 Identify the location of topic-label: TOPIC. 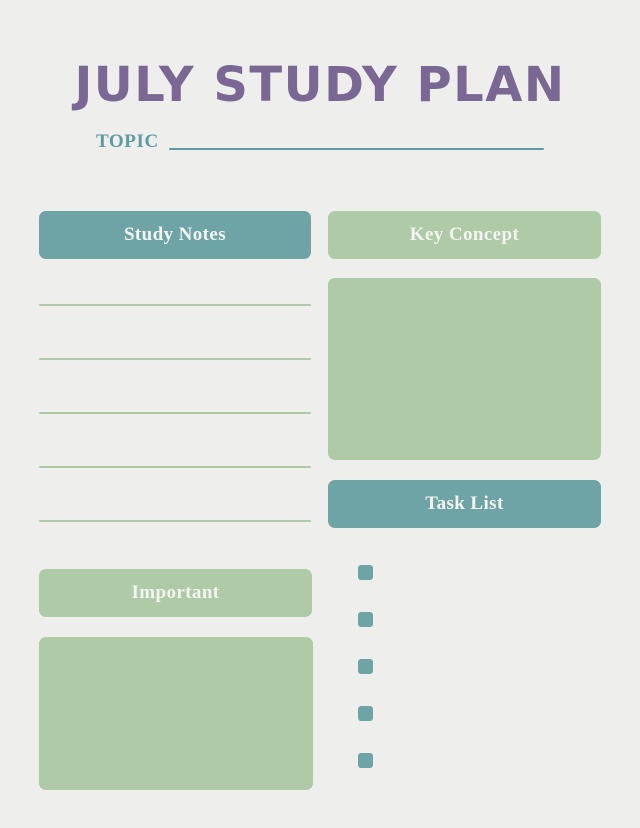
(127, 141).